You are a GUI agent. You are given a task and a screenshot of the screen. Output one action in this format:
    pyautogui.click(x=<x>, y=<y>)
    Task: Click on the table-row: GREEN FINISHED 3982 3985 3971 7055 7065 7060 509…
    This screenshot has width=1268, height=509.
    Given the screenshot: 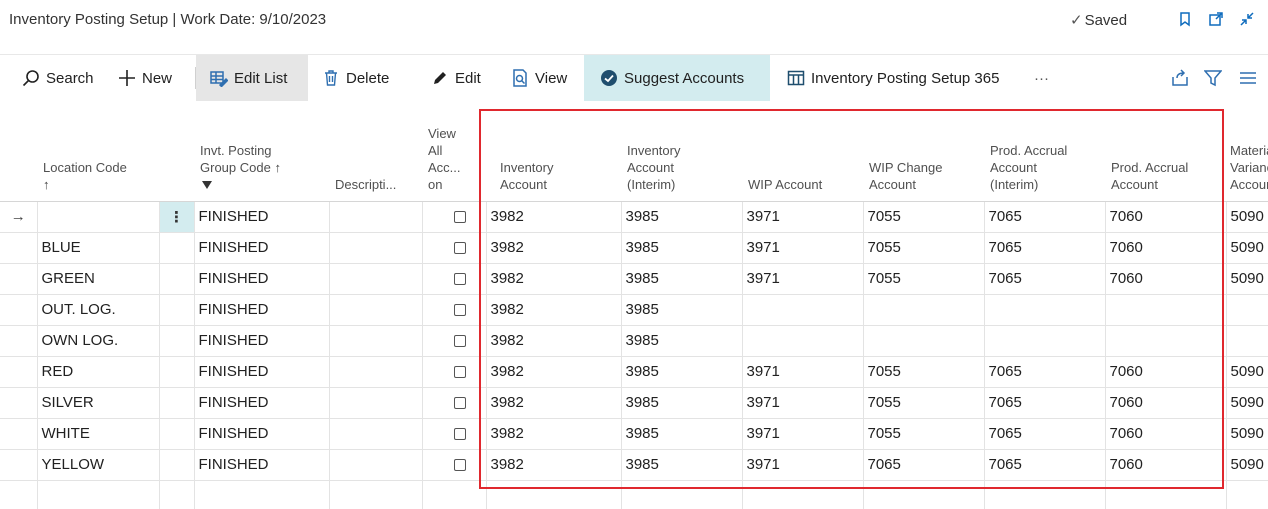 What is the action you would take?
    pyautogui.click(x=634, y=279)
    